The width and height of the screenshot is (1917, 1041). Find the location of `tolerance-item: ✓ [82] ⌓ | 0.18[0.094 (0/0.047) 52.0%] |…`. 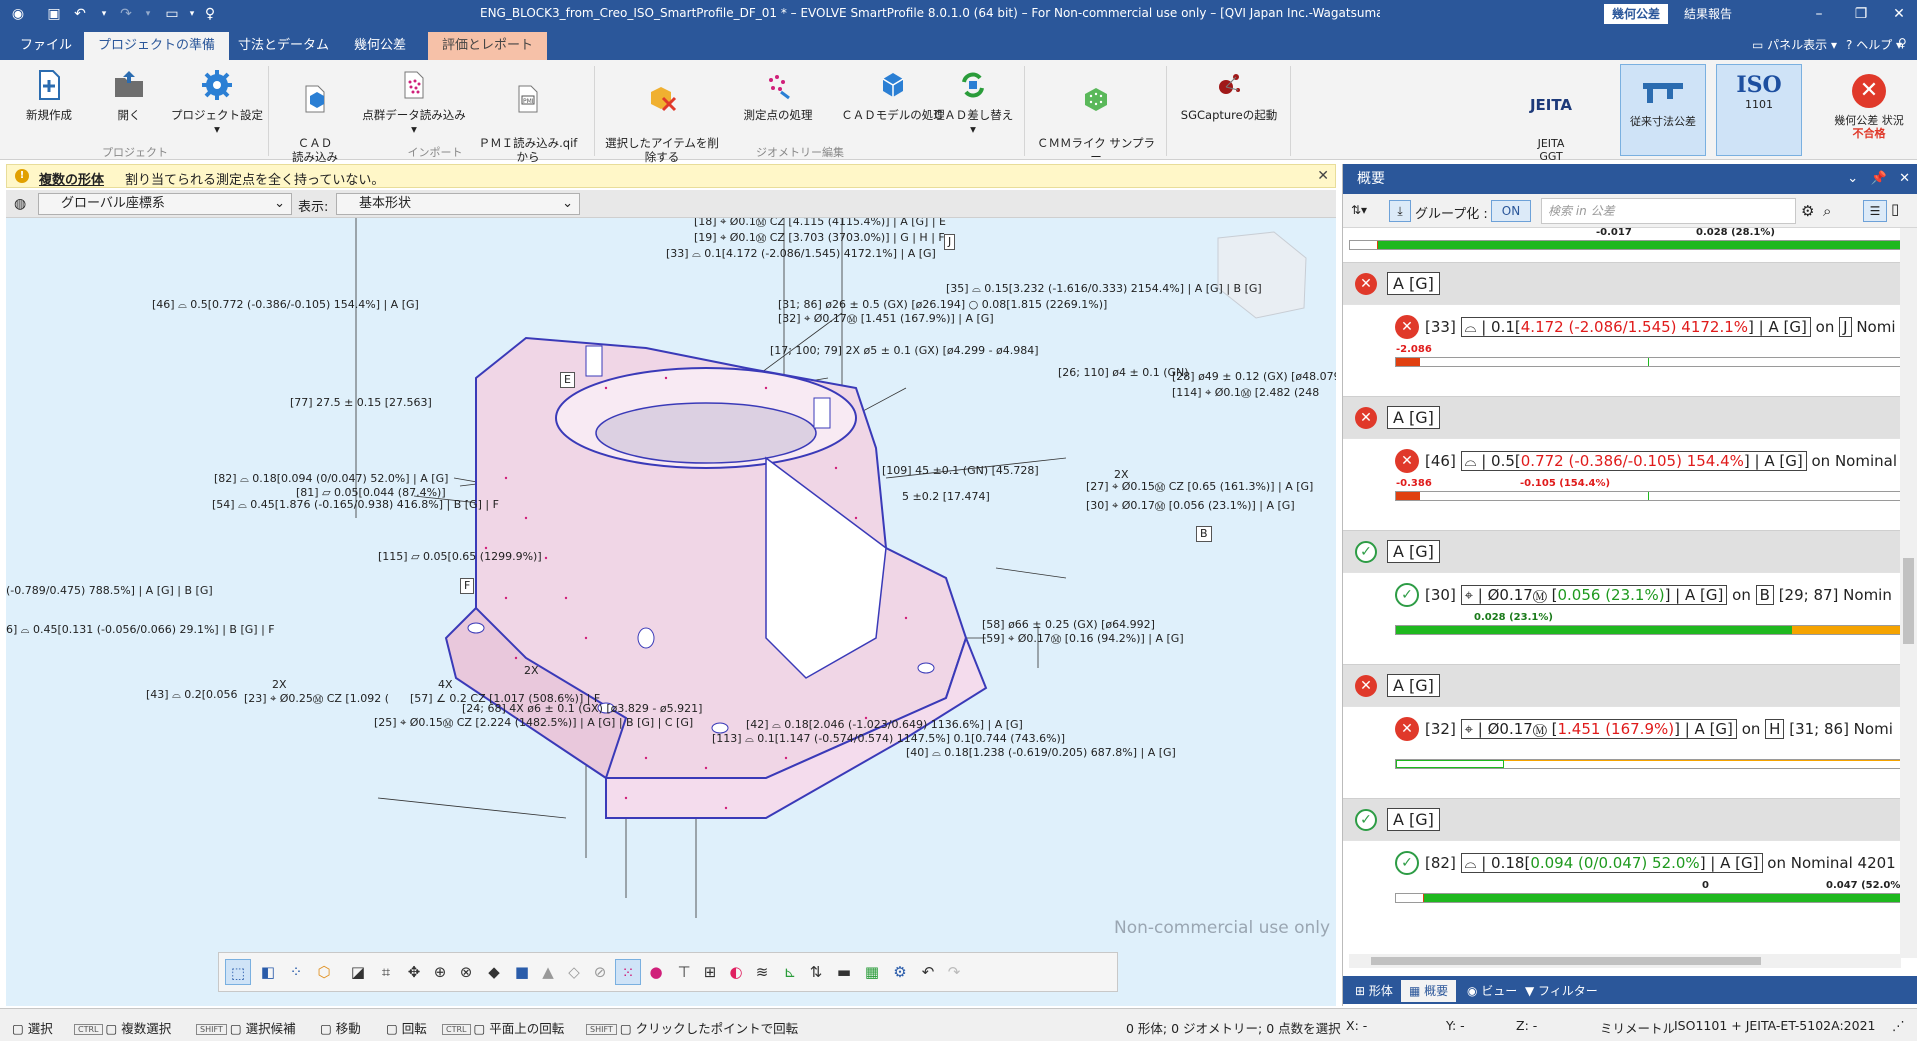

tolerance-item: ✓ [82] ⌓ | 0.18[0.094 (0/0.047) 52.0%] |… is located at coordinates (1622, 886).